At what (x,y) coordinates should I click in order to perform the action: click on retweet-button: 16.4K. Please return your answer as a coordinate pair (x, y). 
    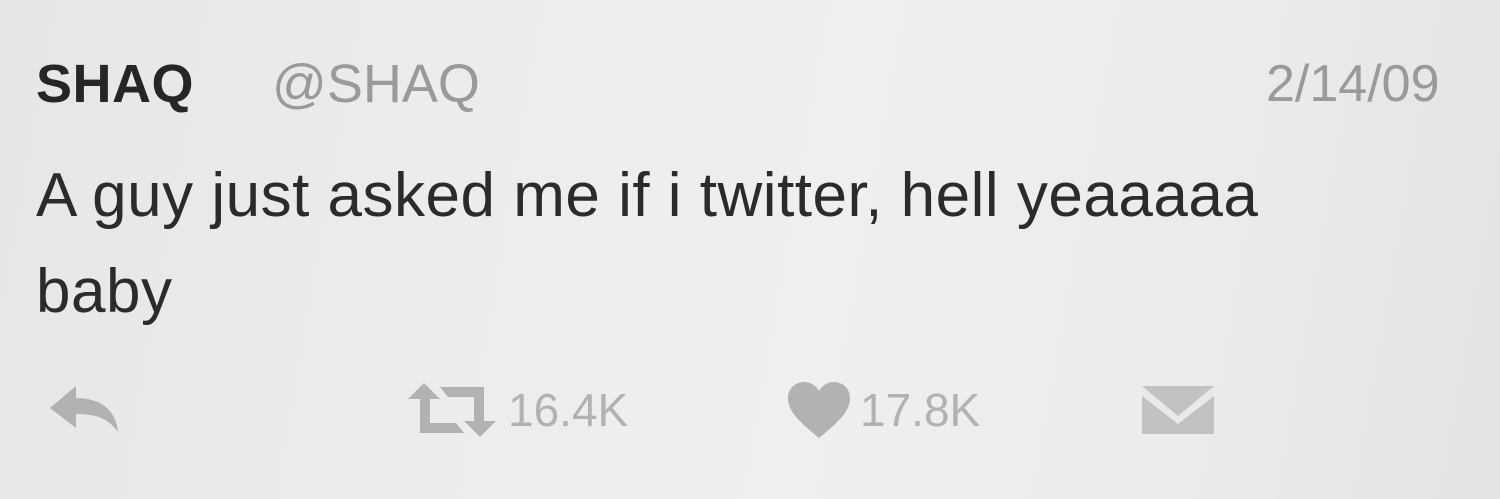
    Looking at the image, I should click on (516, 410).